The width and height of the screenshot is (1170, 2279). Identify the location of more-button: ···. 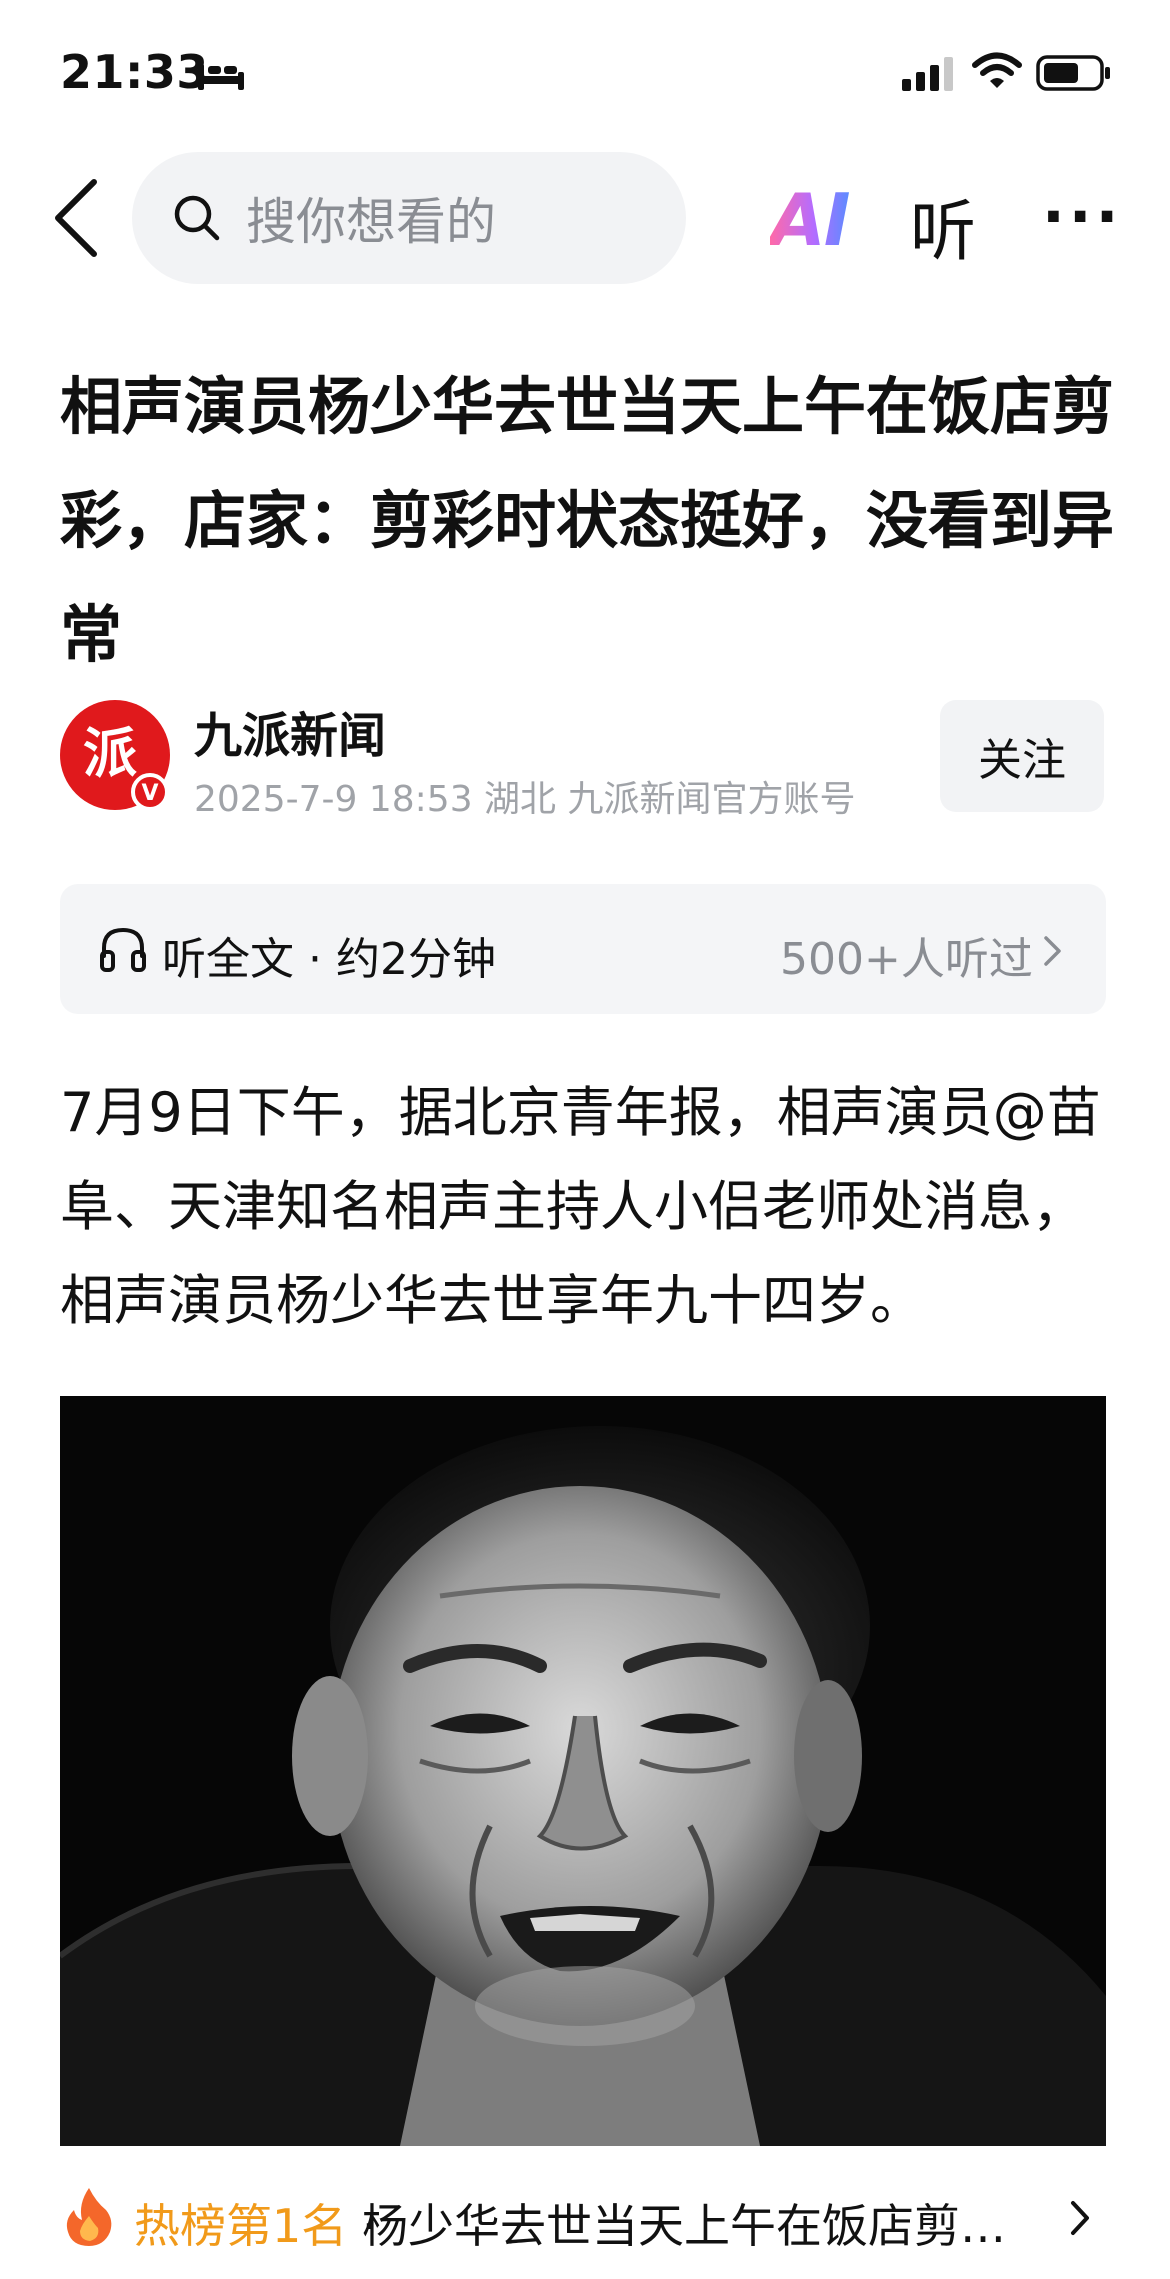
(1082, 217).